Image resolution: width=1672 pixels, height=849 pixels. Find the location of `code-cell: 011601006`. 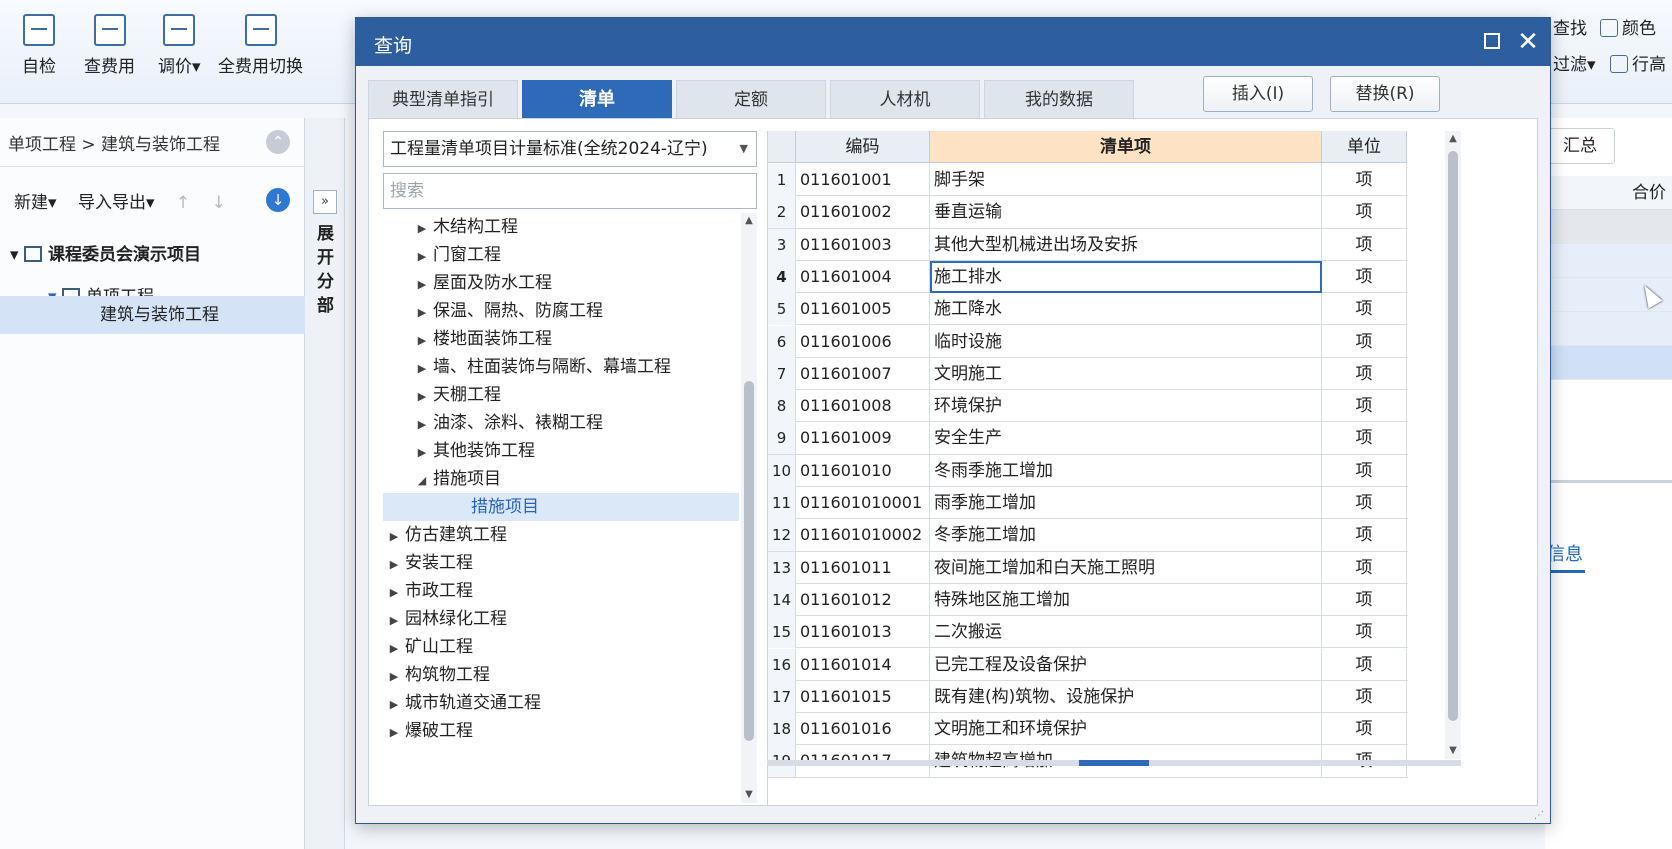

code-cell: 011601006 is located at coordinates (863, 341).